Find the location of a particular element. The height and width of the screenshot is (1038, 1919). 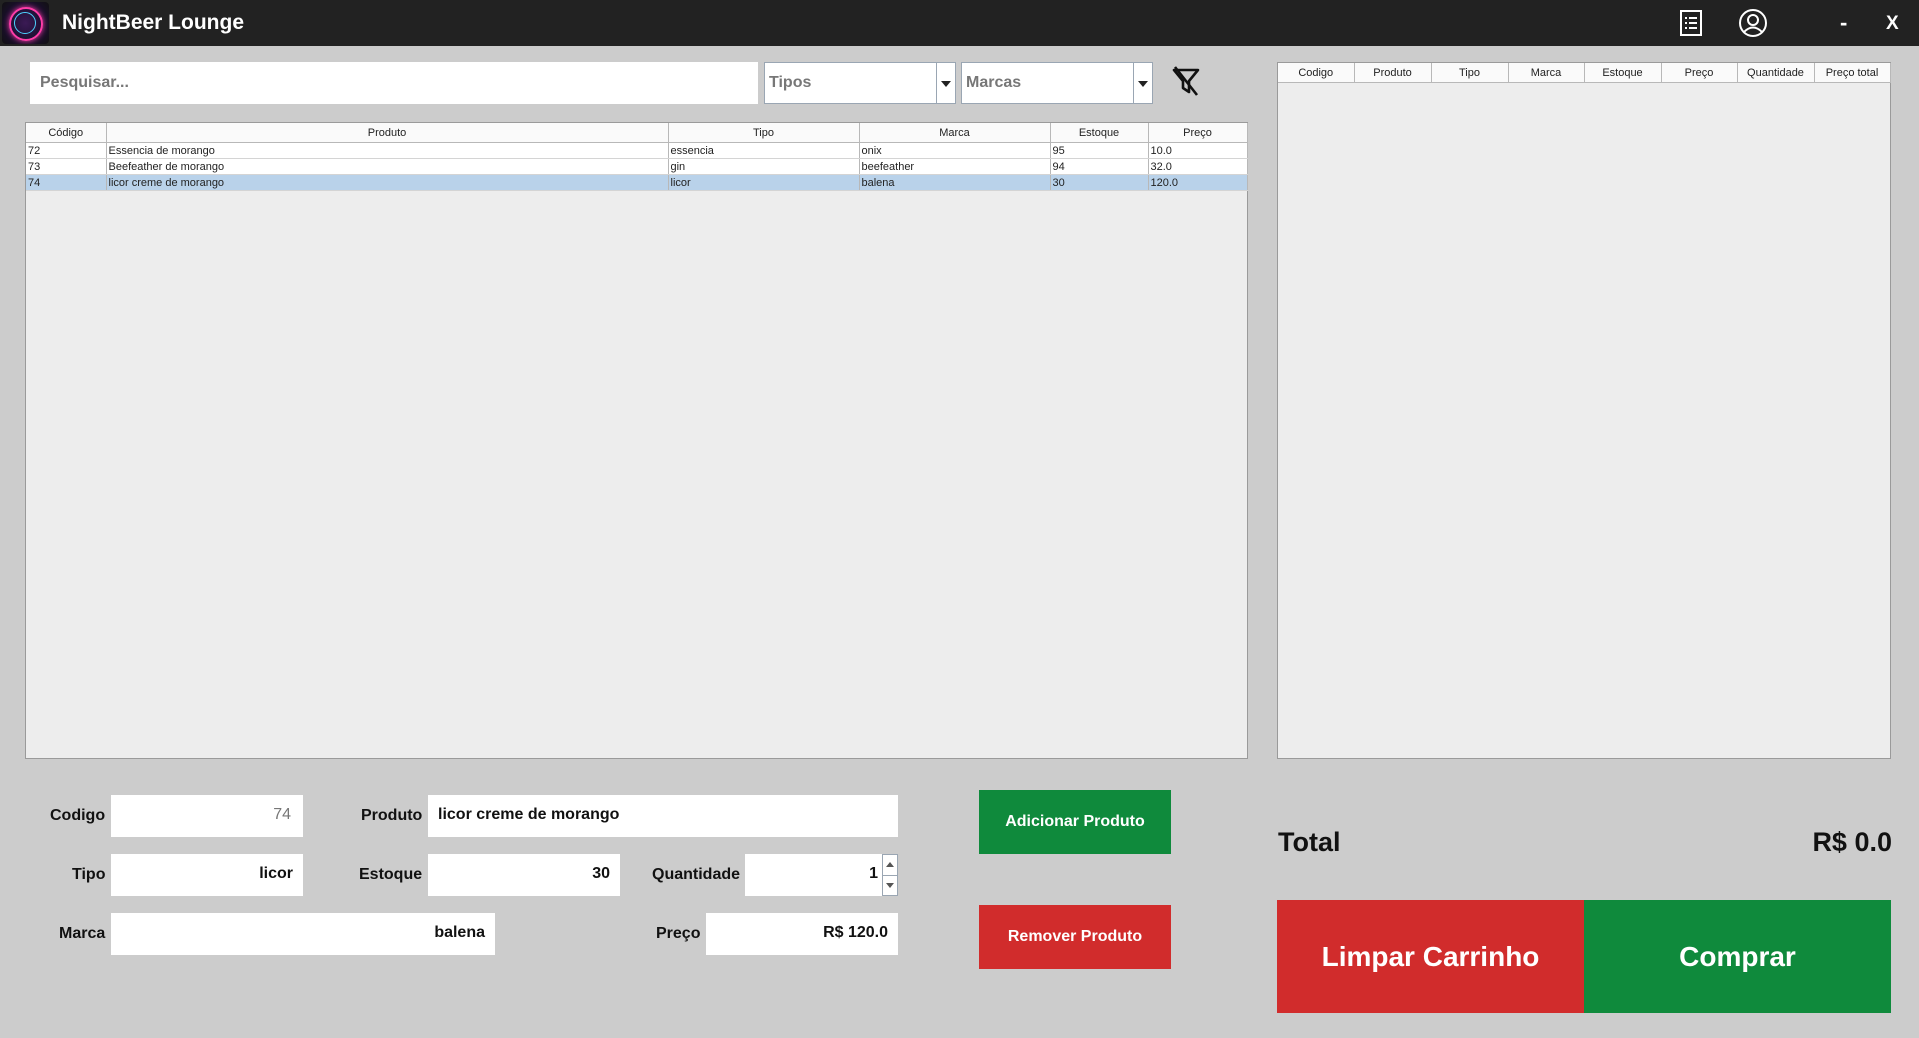

preco-label: Preço is located at coordinates (678, 933).